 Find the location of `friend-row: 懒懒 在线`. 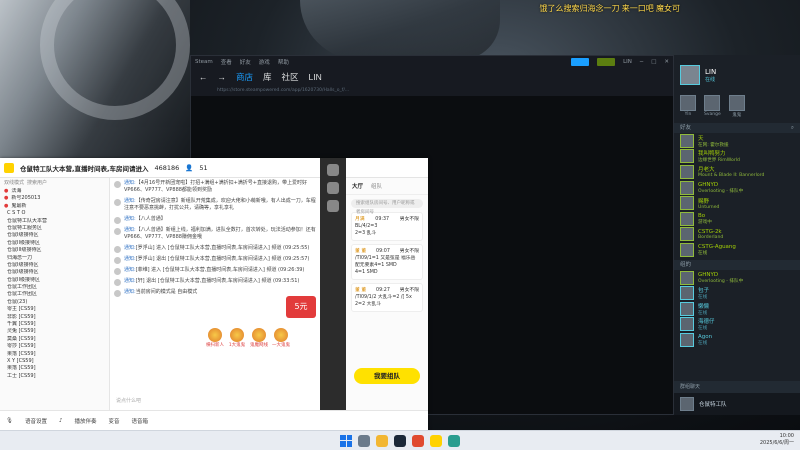

friend-row: 懒懒 在线 is located at coordinates (737, 309).